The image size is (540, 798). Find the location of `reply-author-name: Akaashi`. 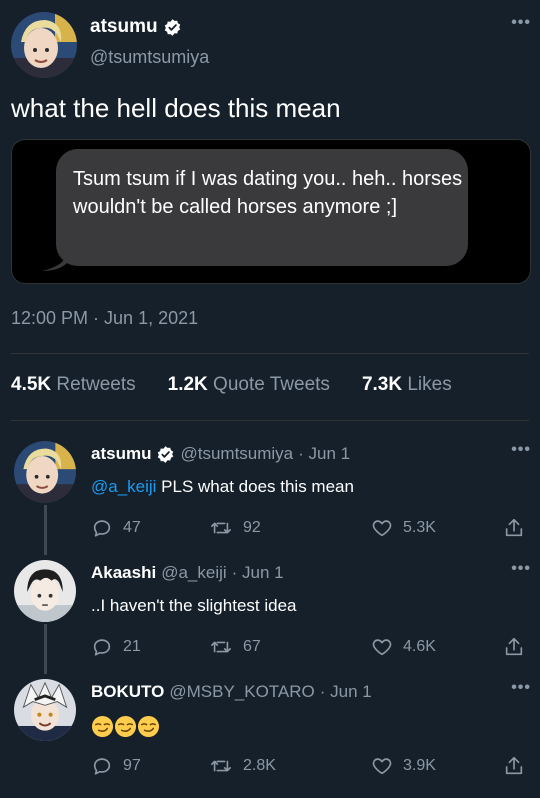

reply-author-name: Akaashi is located at coordinates (123, 573).